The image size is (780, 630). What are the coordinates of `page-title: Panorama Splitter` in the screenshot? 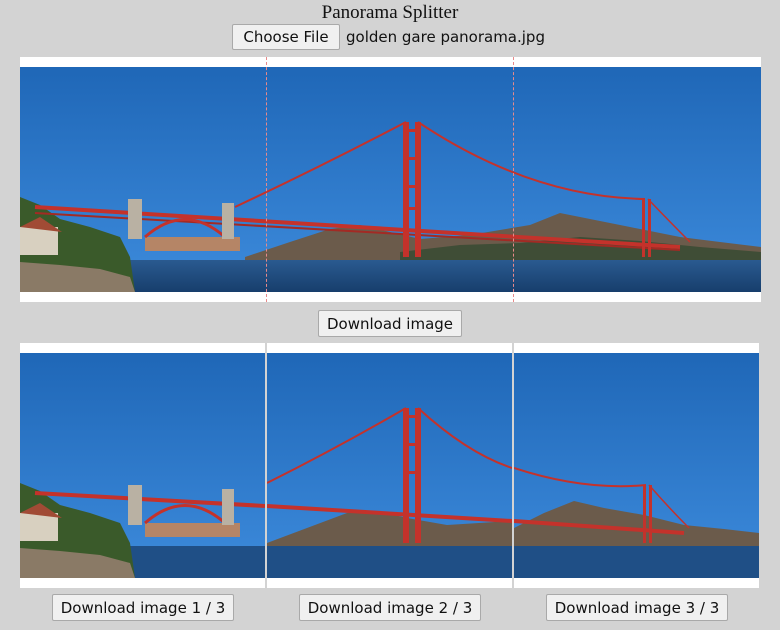 It's located at (390, 12).